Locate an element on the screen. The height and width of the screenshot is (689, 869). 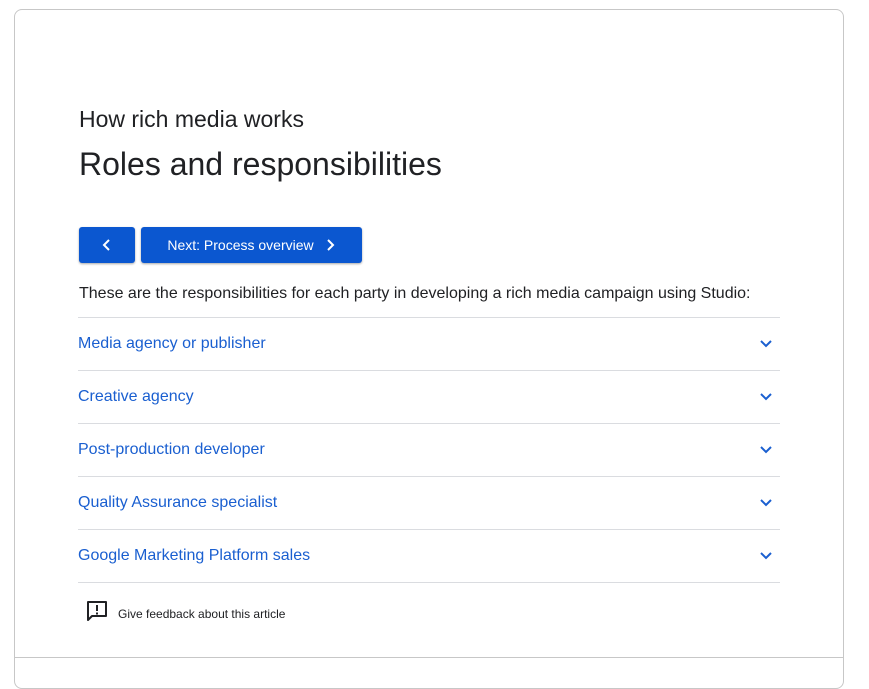
article-navigation: Next: Process overview is located at coordinates (220, 245).